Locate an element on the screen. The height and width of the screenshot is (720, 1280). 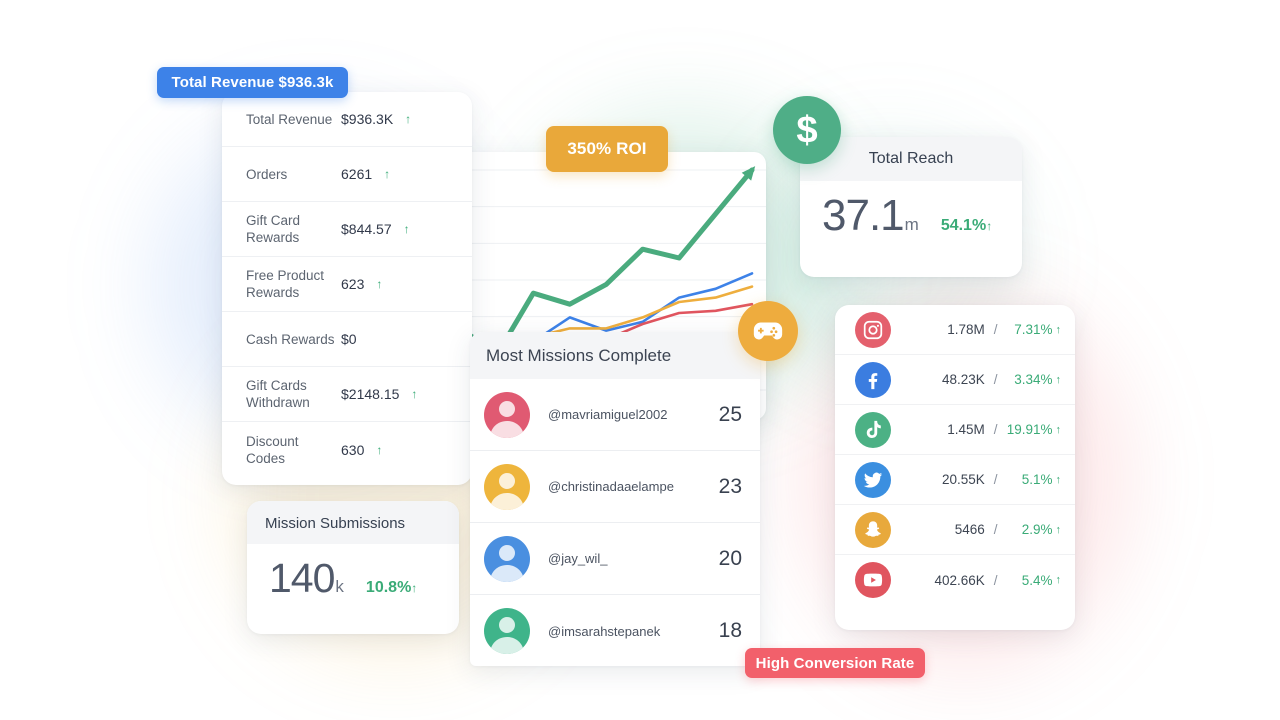
social-row-facebook: 48.23K / 3.34% ↑ is located at coordinates (955, 380).